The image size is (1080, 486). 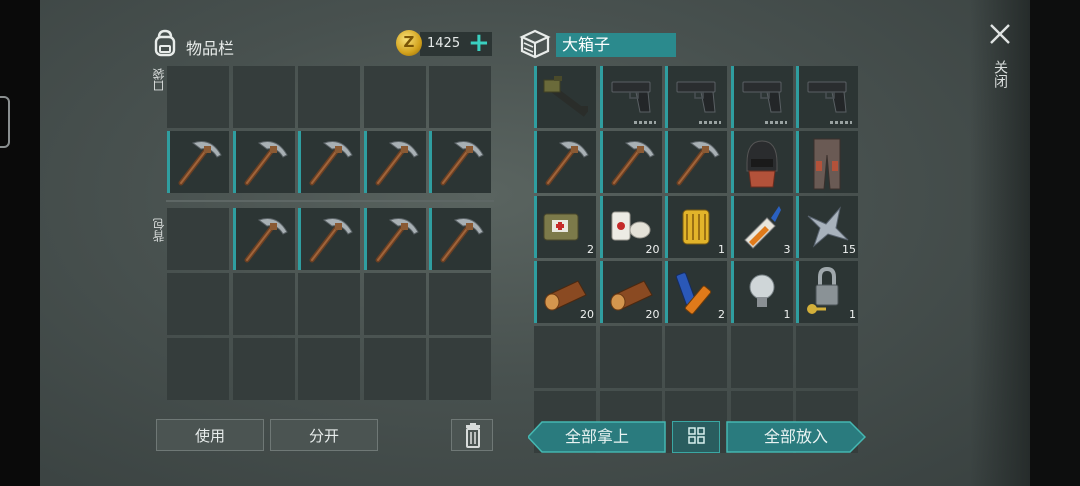 What do you see at coordinates (1055, 243) in the screenshot?
I see `screen-right-edge` at bounding box center [1055, 243].